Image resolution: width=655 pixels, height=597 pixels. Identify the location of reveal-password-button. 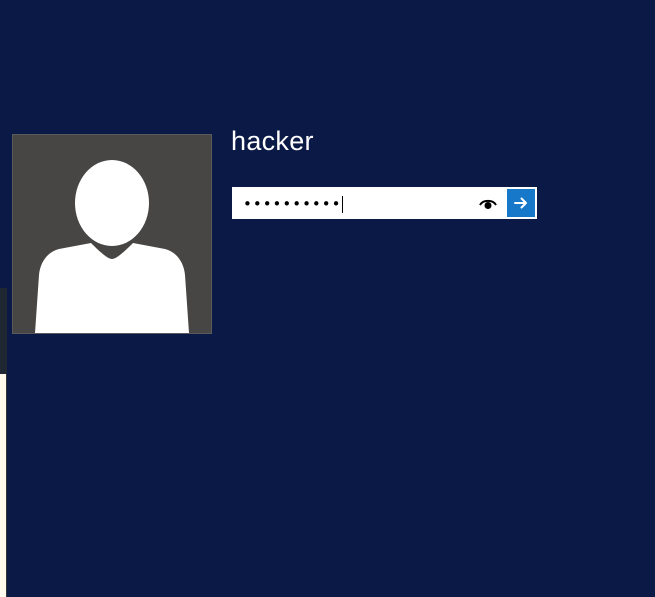
(488, 204).